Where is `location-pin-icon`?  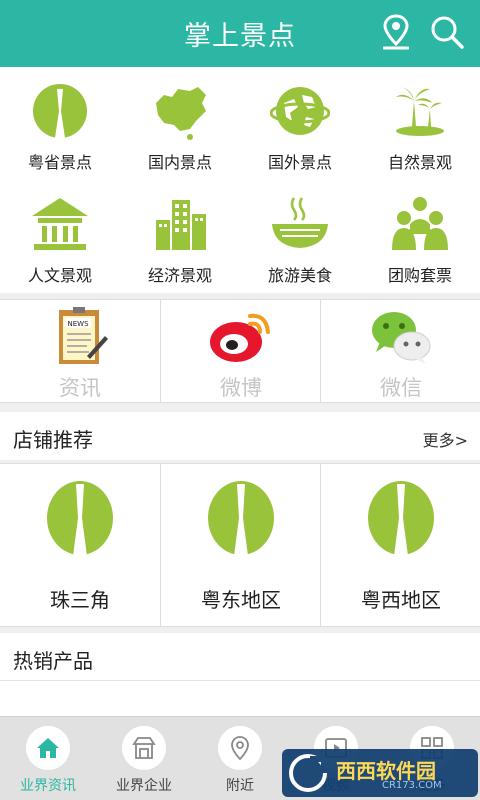 location-pin-icon is located at coordinates (240, 748).